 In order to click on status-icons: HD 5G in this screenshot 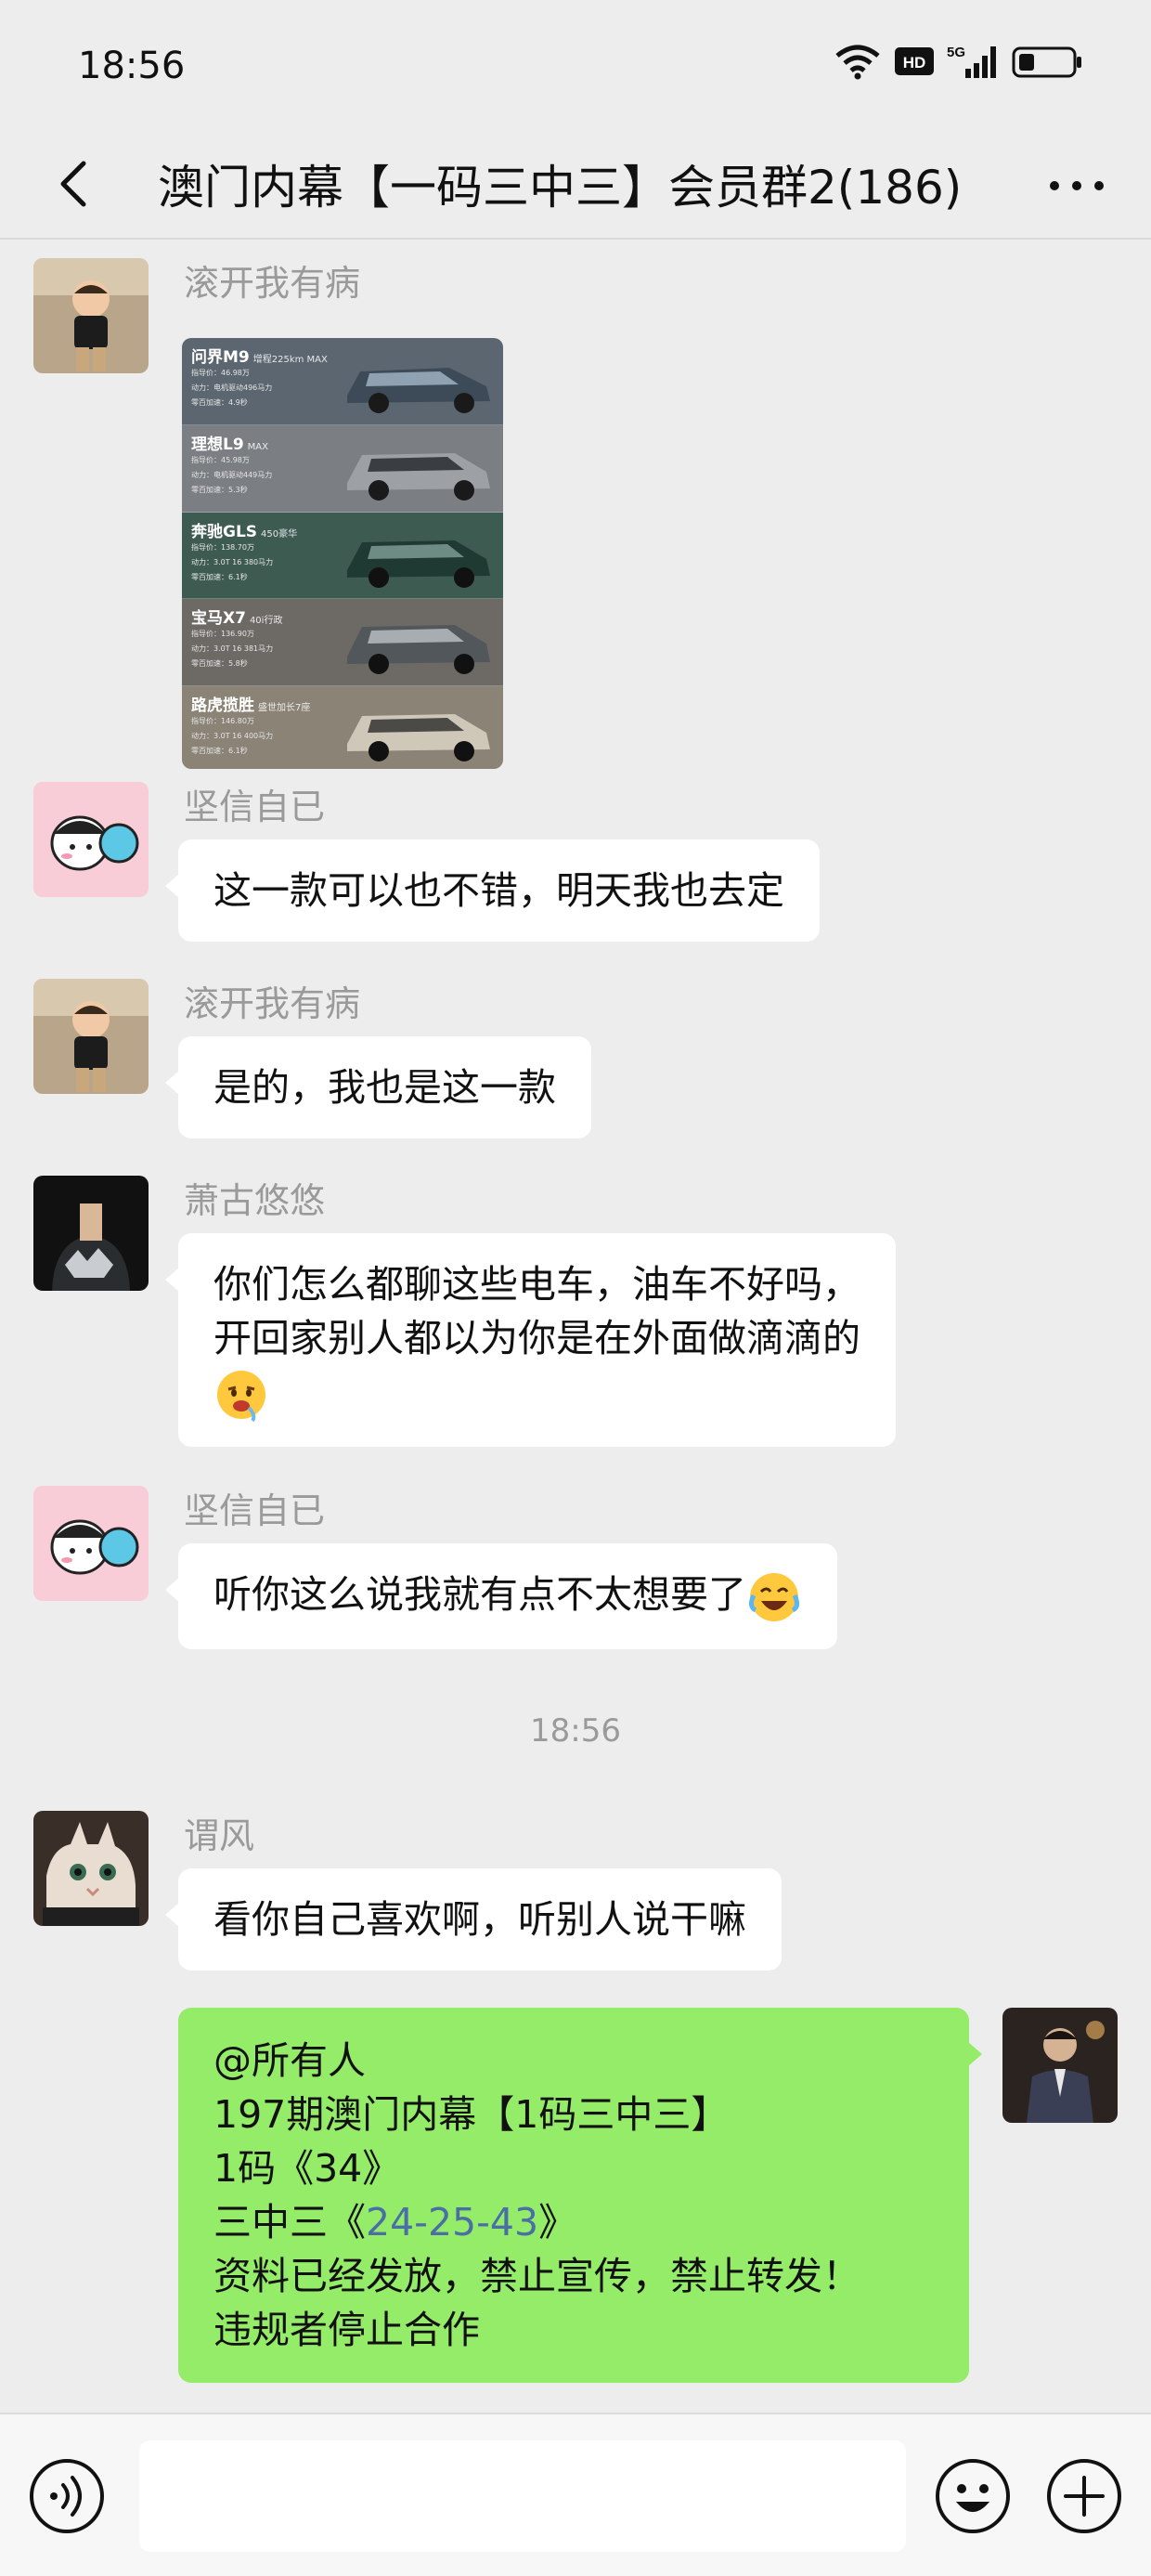, I will do `click(958, 62)`.